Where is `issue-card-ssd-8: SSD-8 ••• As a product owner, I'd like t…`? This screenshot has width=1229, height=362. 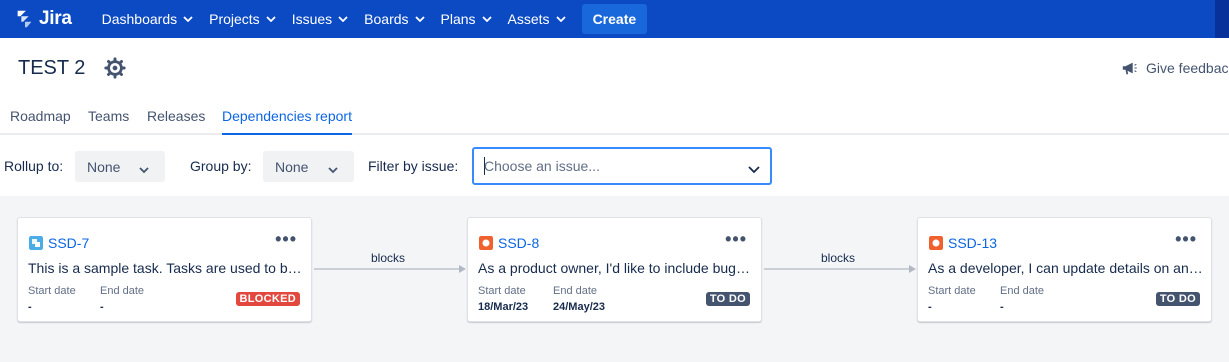 issue-card-ssd-8: SSD-8 ••• As a product owner, I'd like t… is located at coordinates (614, 269).